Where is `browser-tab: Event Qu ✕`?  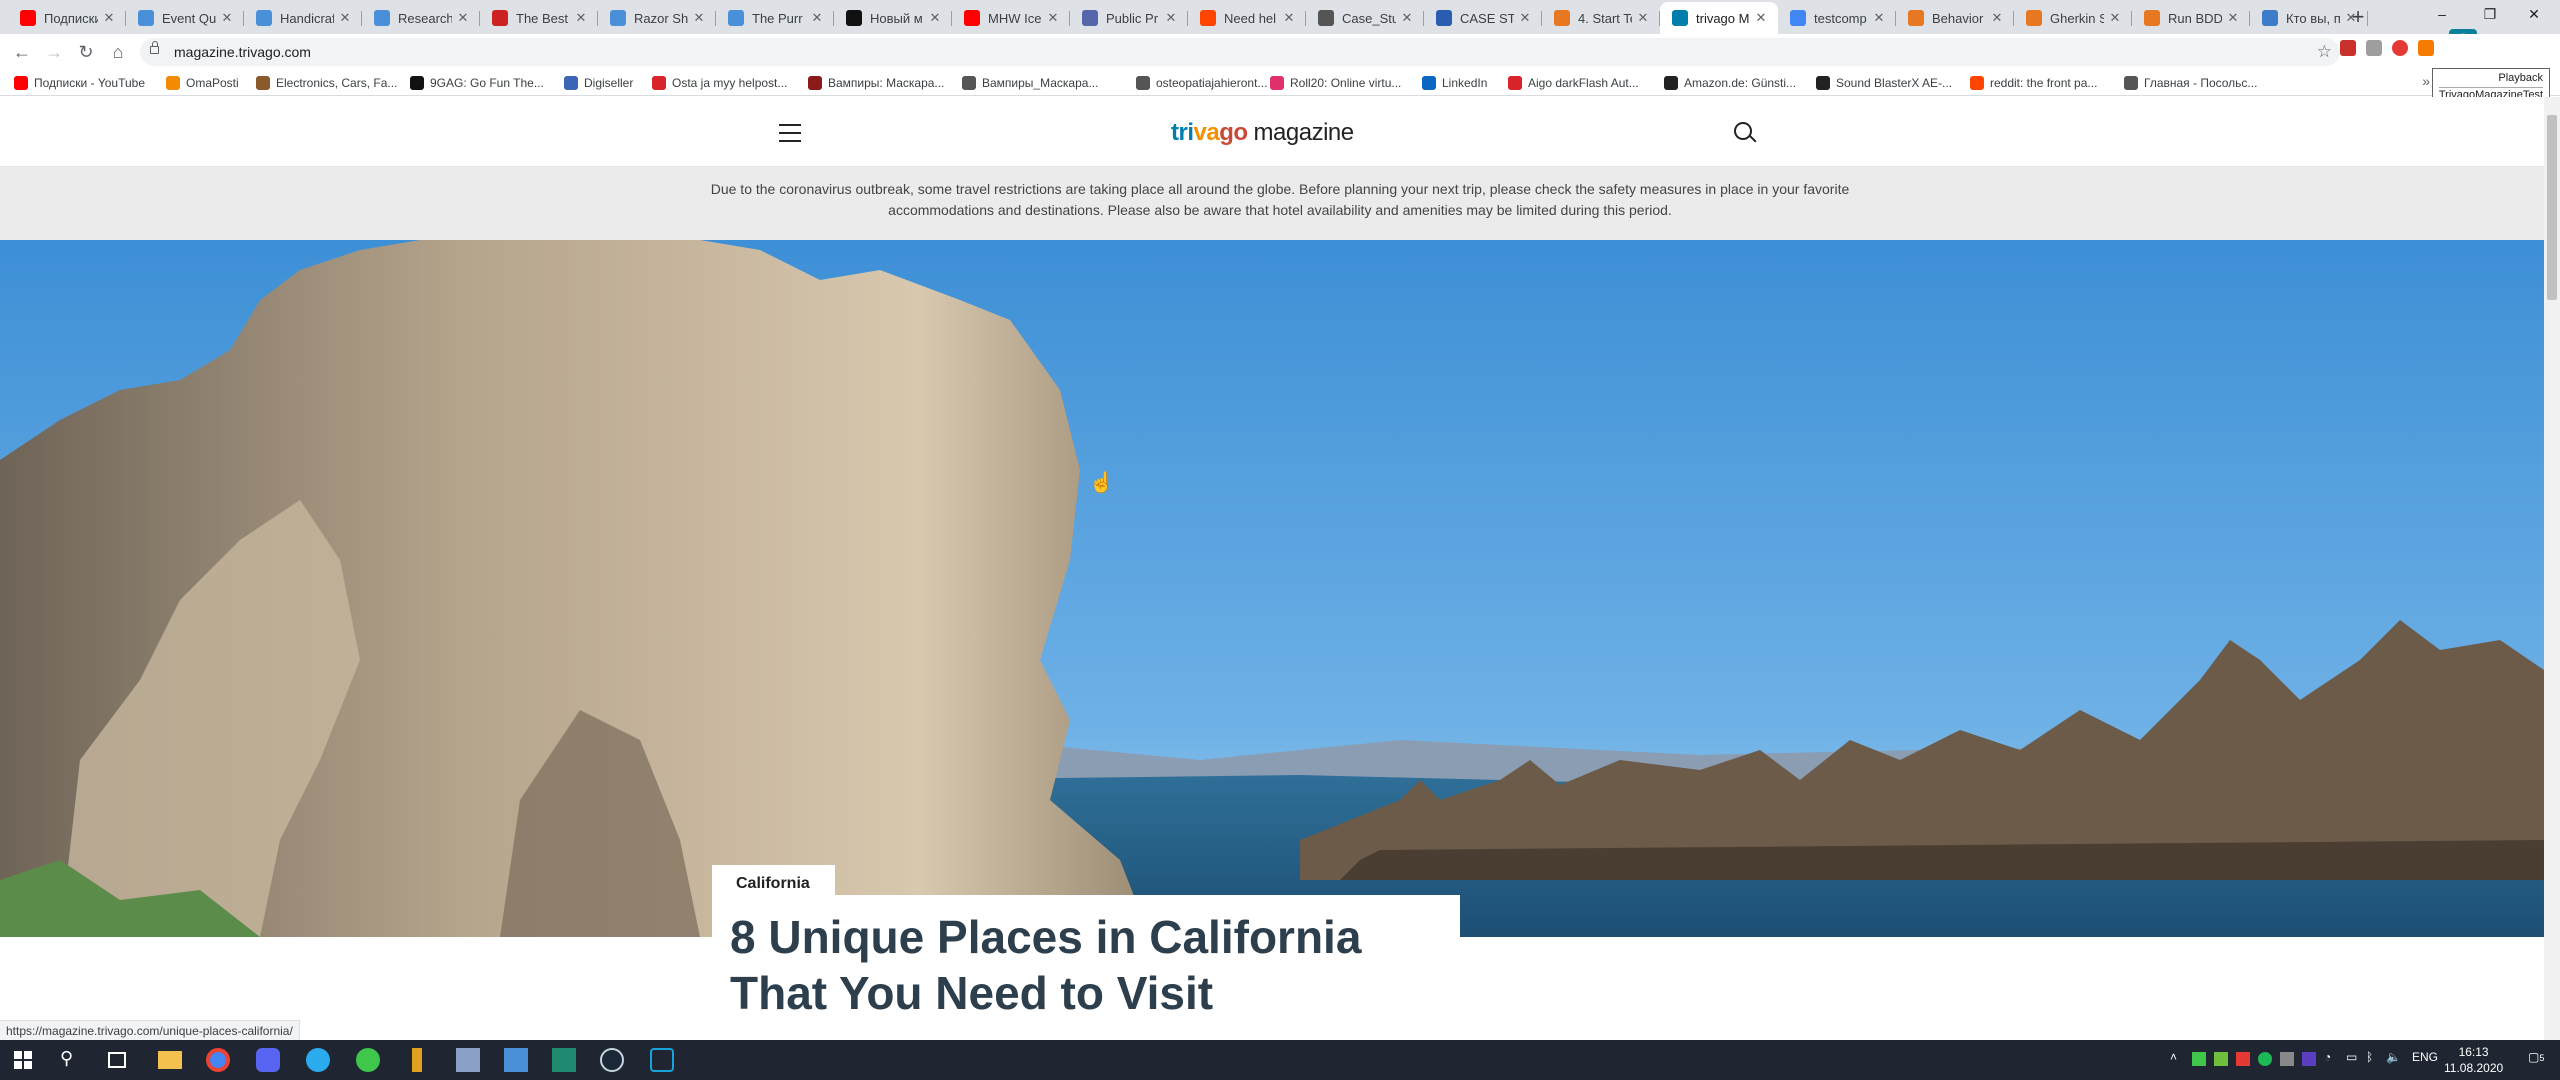 browser-tab: Event Qu ✕ is located at coordinates (185, 18).